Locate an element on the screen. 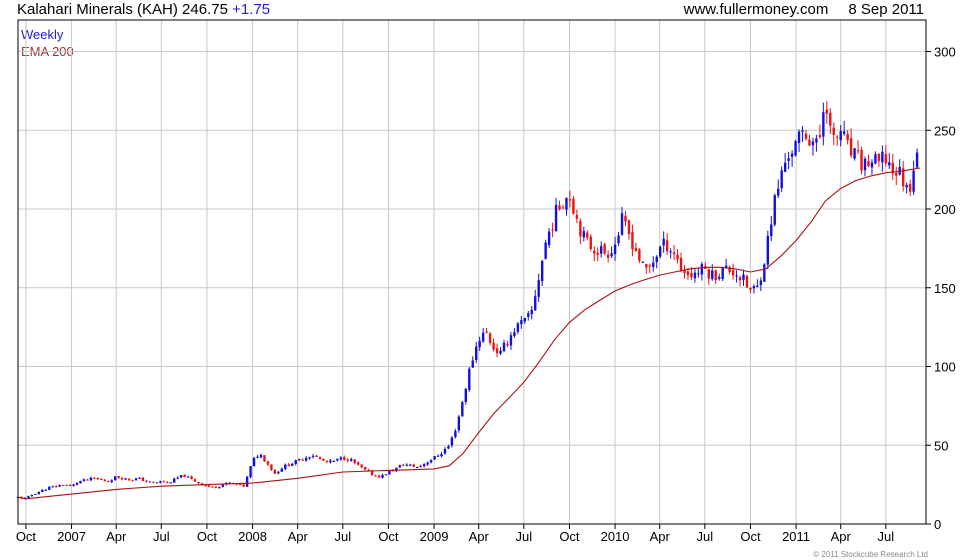  y-axis: 0 50 100 150 200 250 300 is located at coordinates (941, 288).